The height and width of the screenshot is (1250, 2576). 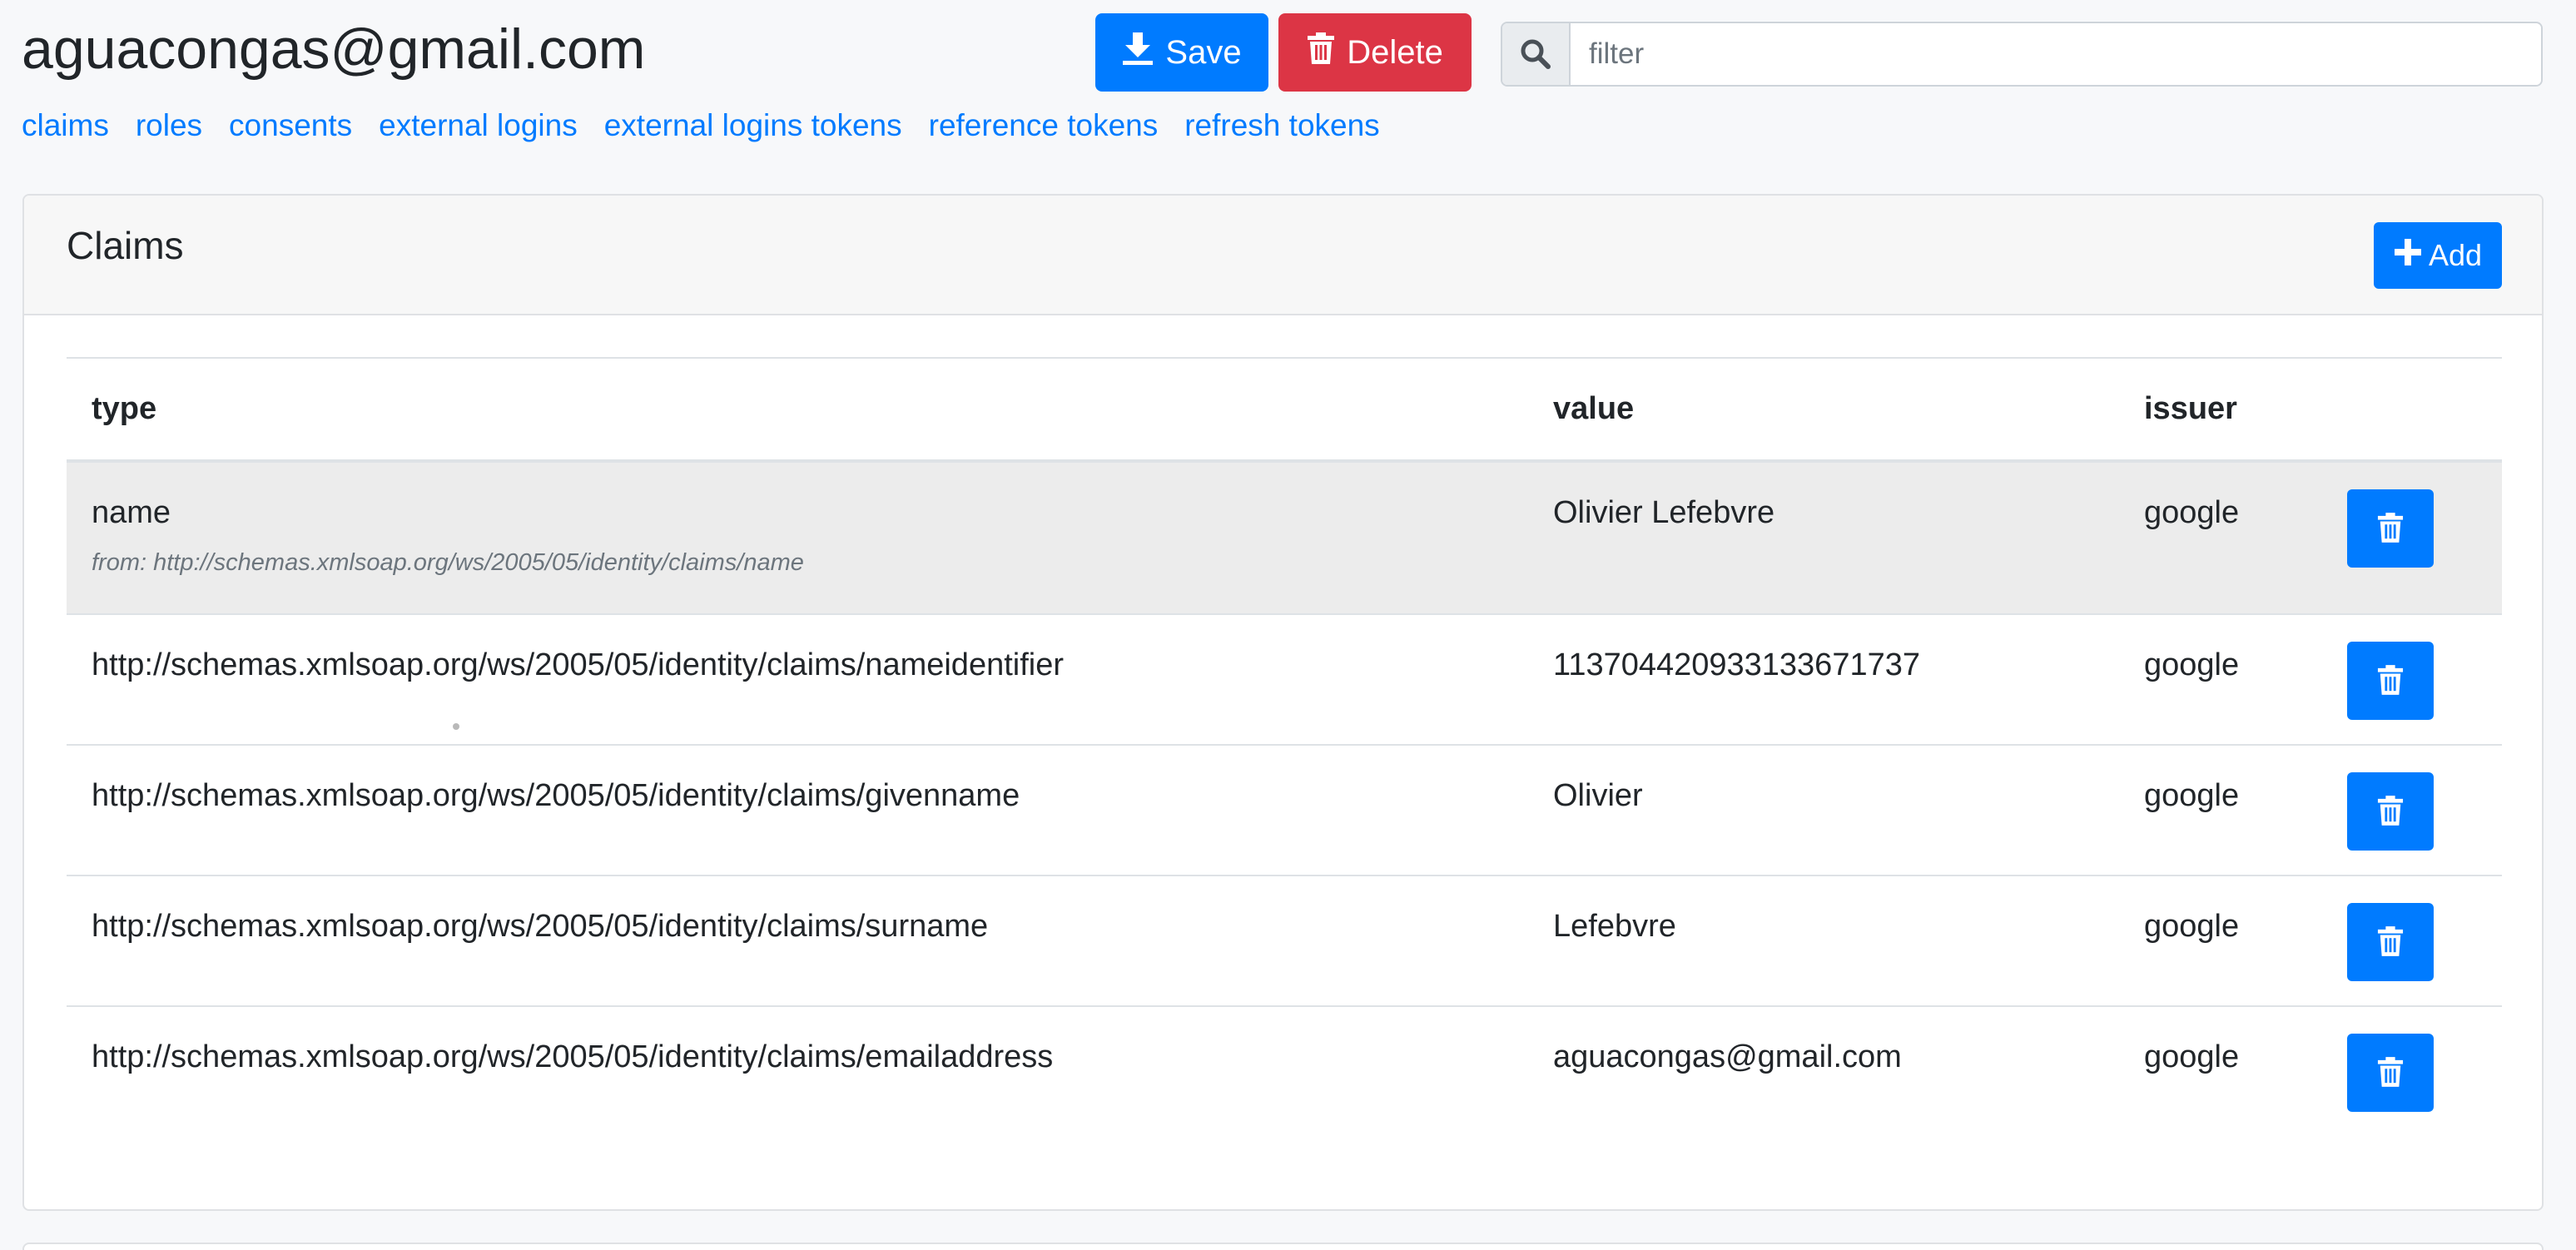 I want to click on claim-value: aguacongas@gmail.com, so click(x=1727, y=1056).